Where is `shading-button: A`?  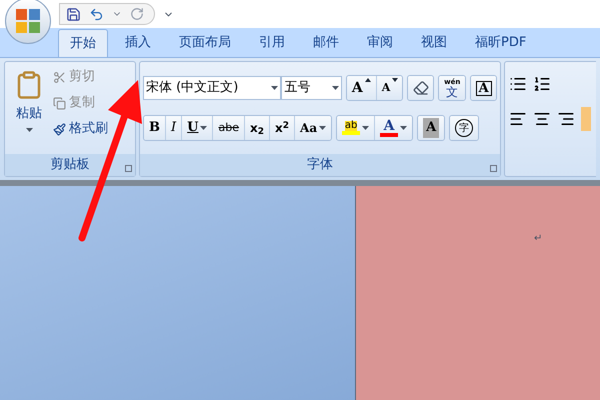
shading-button: A is located at coordinates (431, 128).